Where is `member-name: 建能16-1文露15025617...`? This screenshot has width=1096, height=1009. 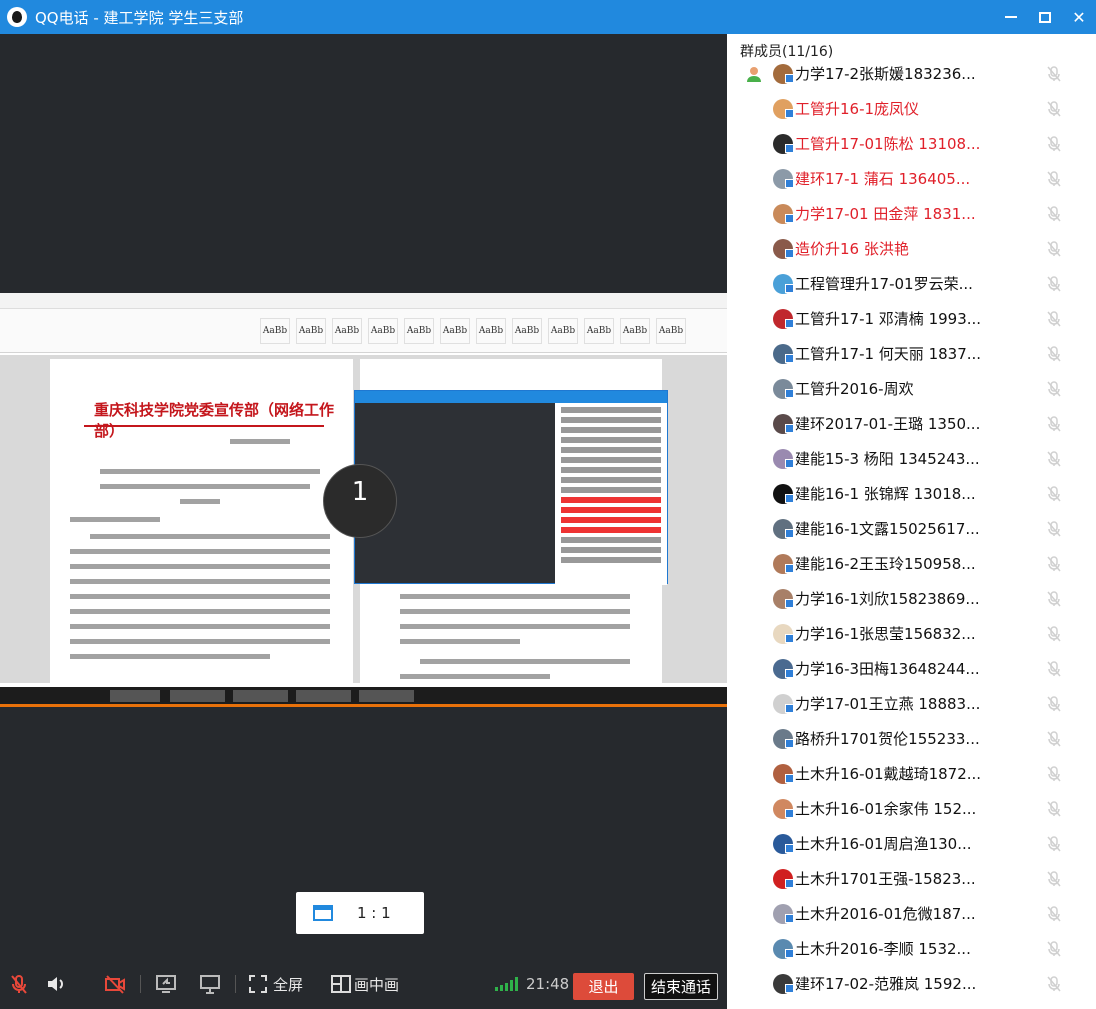 member-name: 建能16-1文露15025617... is located at coordinates (887, 529).